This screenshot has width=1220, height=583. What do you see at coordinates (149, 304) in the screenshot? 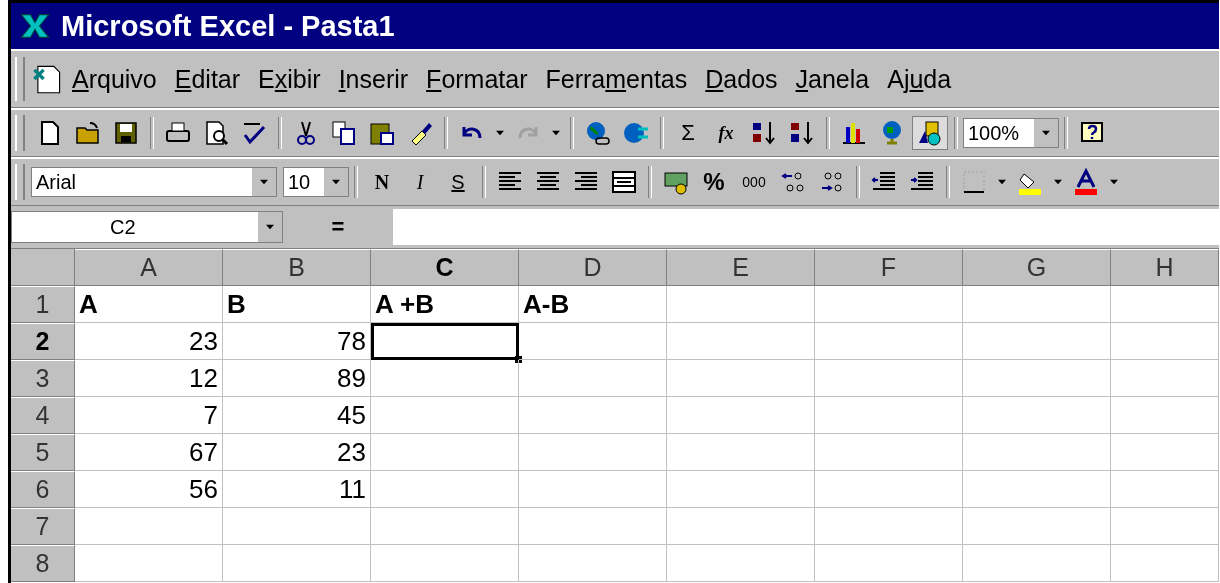
I see `table-cell: A` at bounding box center [149, 304].